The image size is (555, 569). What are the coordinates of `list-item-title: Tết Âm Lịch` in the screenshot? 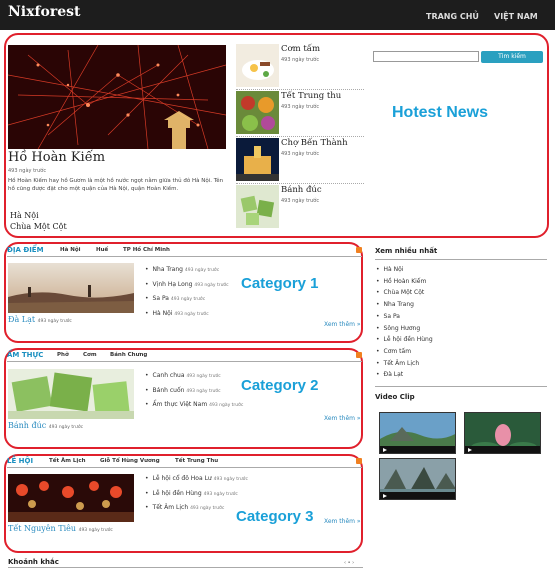 It's located at (171, 507).